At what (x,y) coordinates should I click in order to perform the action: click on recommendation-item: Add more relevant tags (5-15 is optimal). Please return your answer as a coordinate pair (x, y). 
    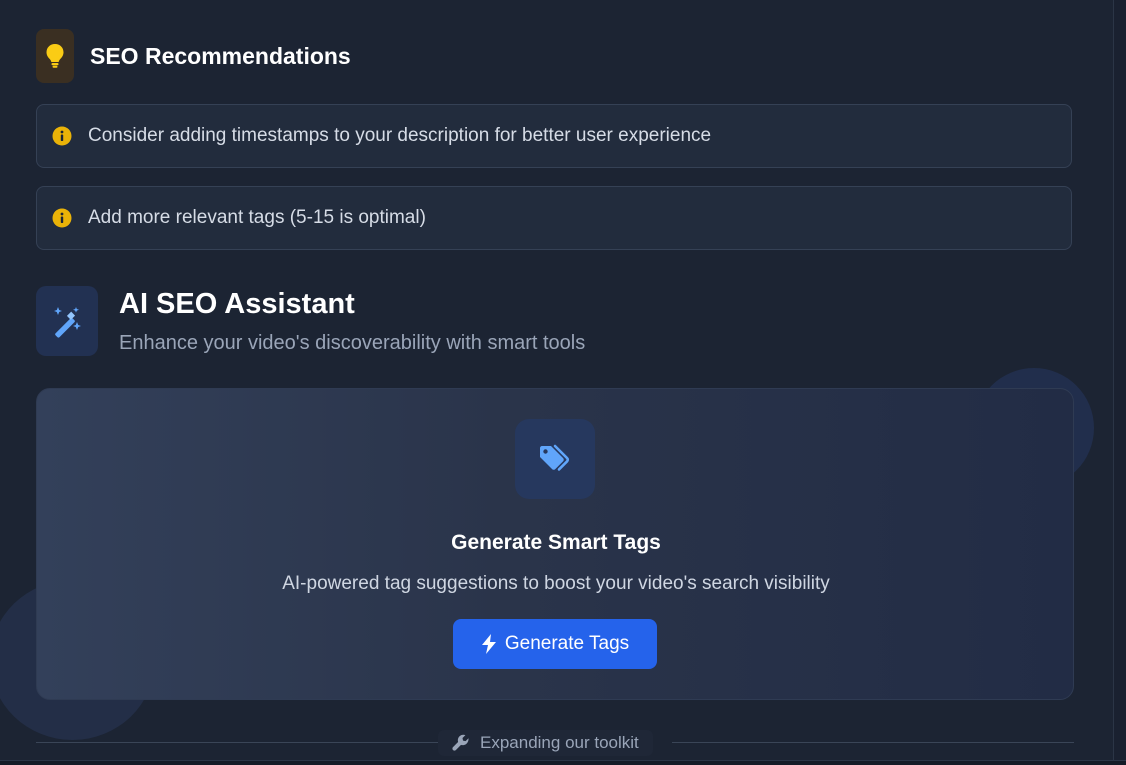
    Looking at the image, I should click on (554, 218).